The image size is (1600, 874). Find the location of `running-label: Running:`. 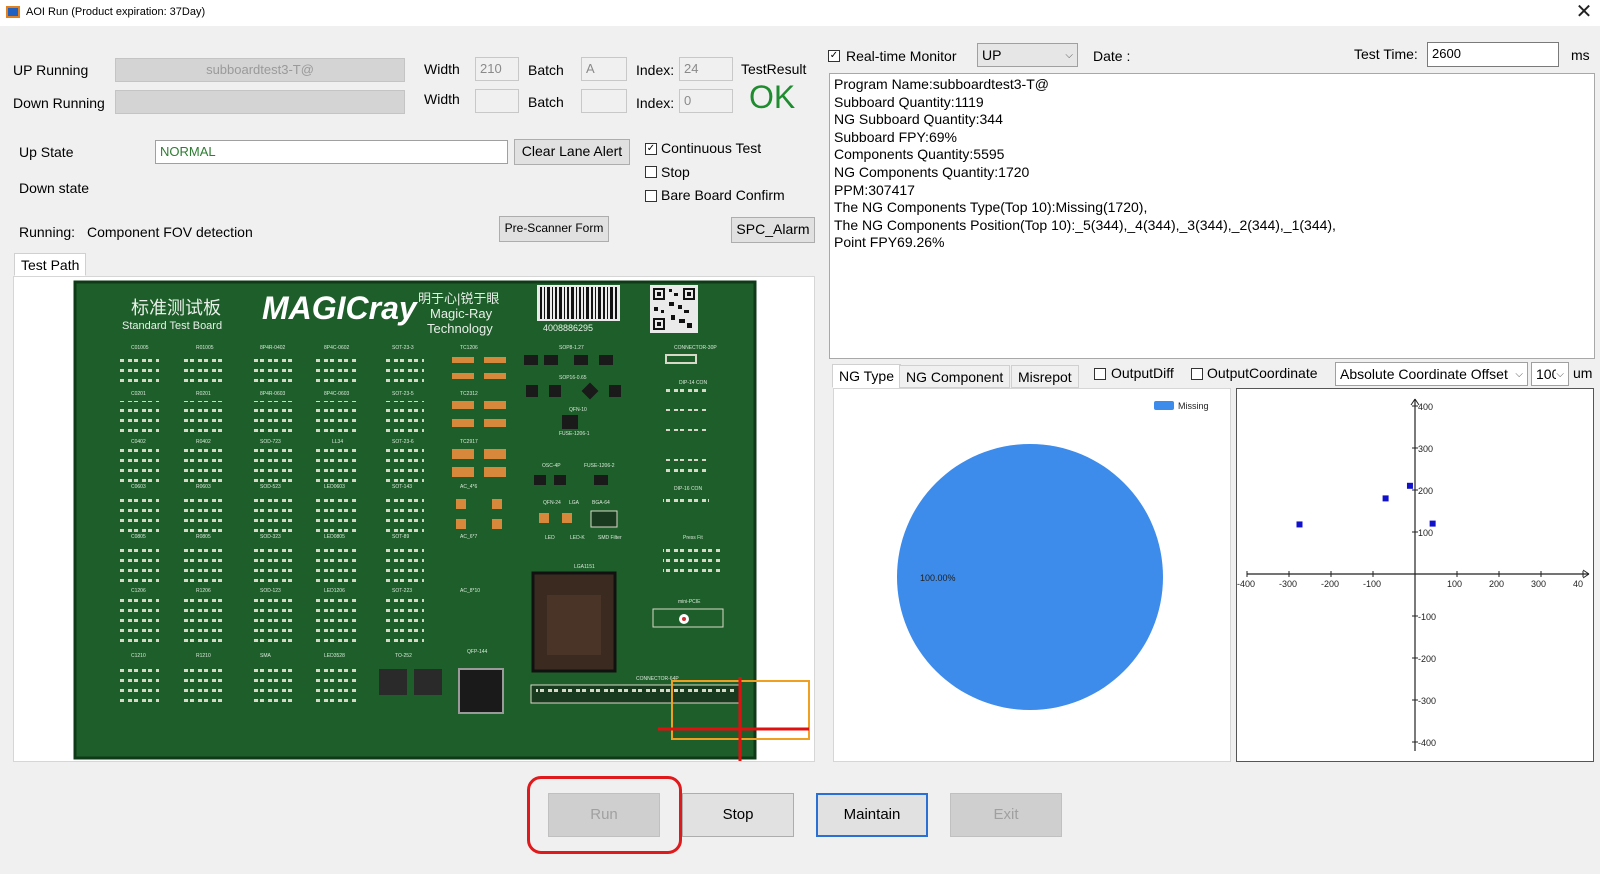

running-label: Running: is located at coordinates (47, 232).